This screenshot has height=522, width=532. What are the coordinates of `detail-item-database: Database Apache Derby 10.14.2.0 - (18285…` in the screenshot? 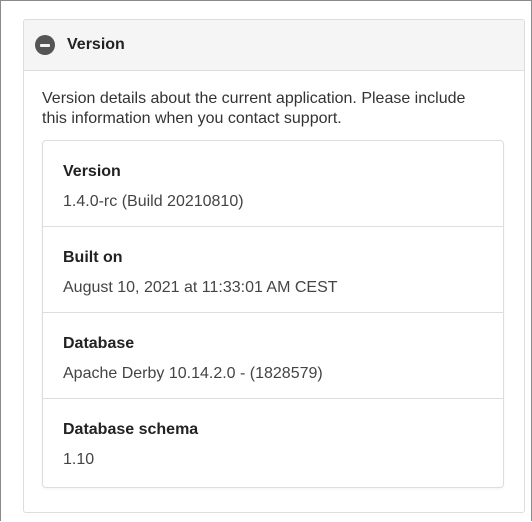 It's located at (273, 356).